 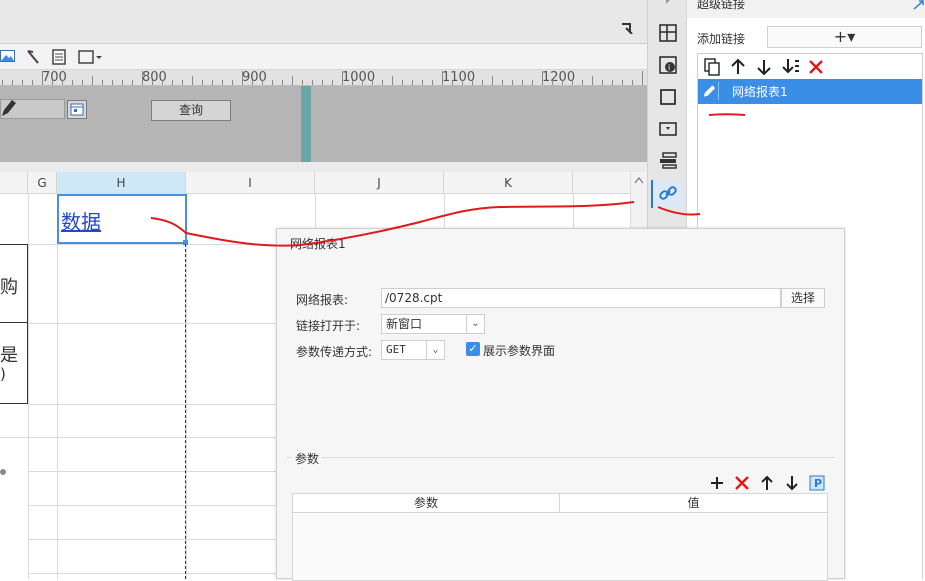 What do you see at coordinates (760, 92) in the screenshot?
I see `link-item-label: 网络报表1` at bounding box center [760, 92].